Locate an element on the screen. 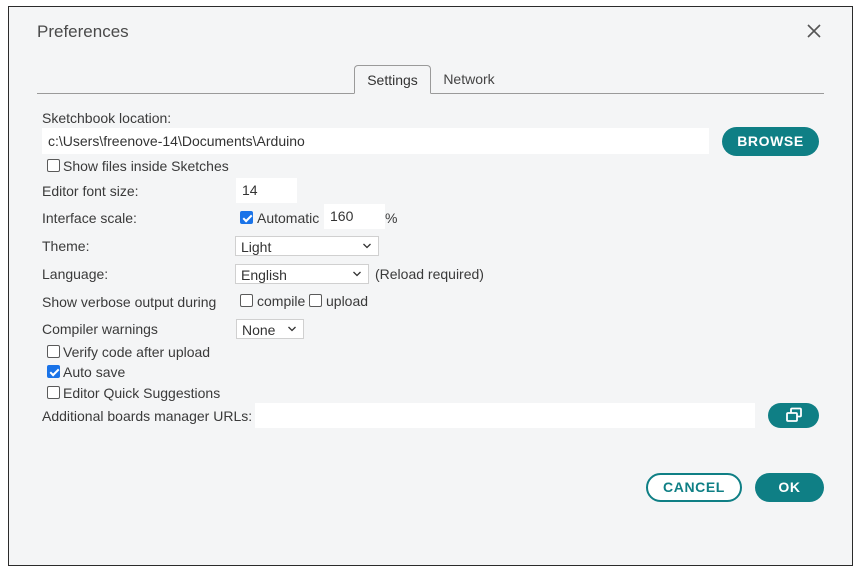  compiler-warnings-value: None is located at coordinates (259, 330).